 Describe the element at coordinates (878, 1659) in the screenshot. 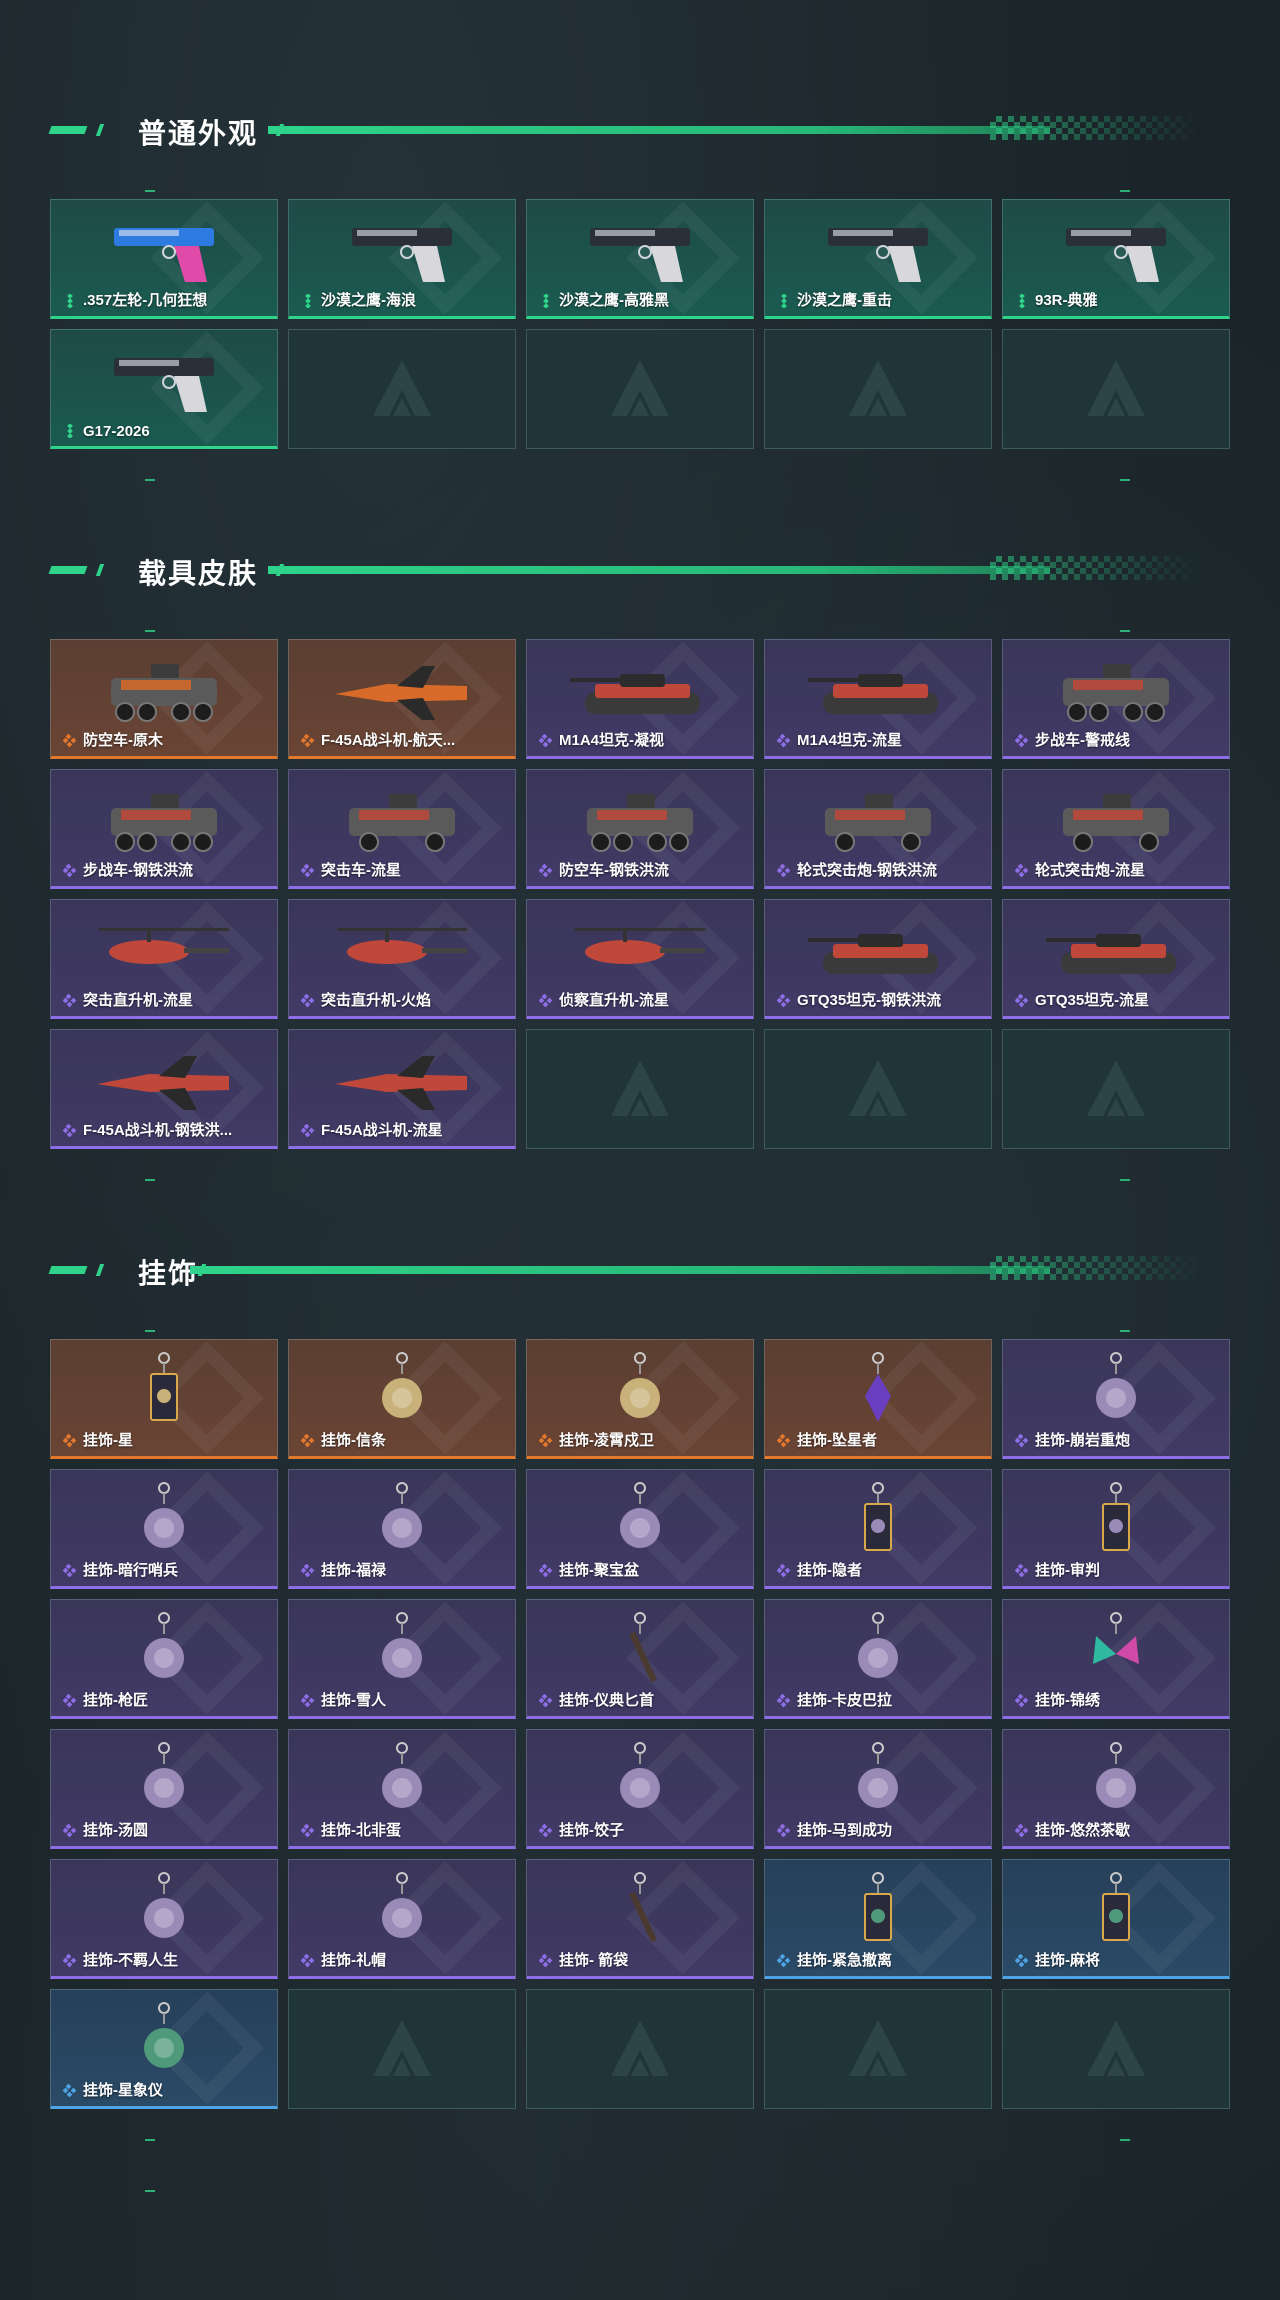

I see `item-card: 挂饰-卡皮巴拉` at that location.